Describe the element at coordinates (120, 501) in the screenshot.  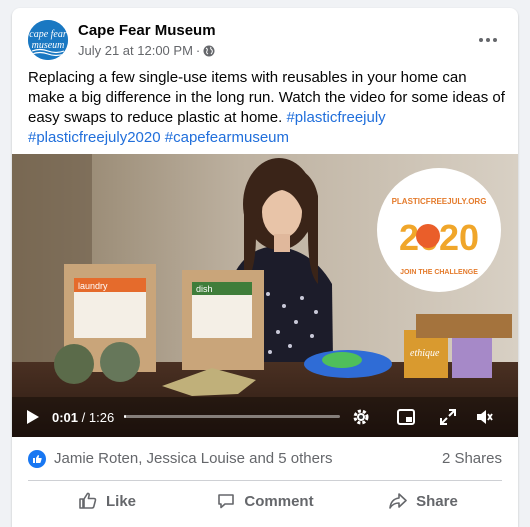
I see `like-label: Like` at that location.